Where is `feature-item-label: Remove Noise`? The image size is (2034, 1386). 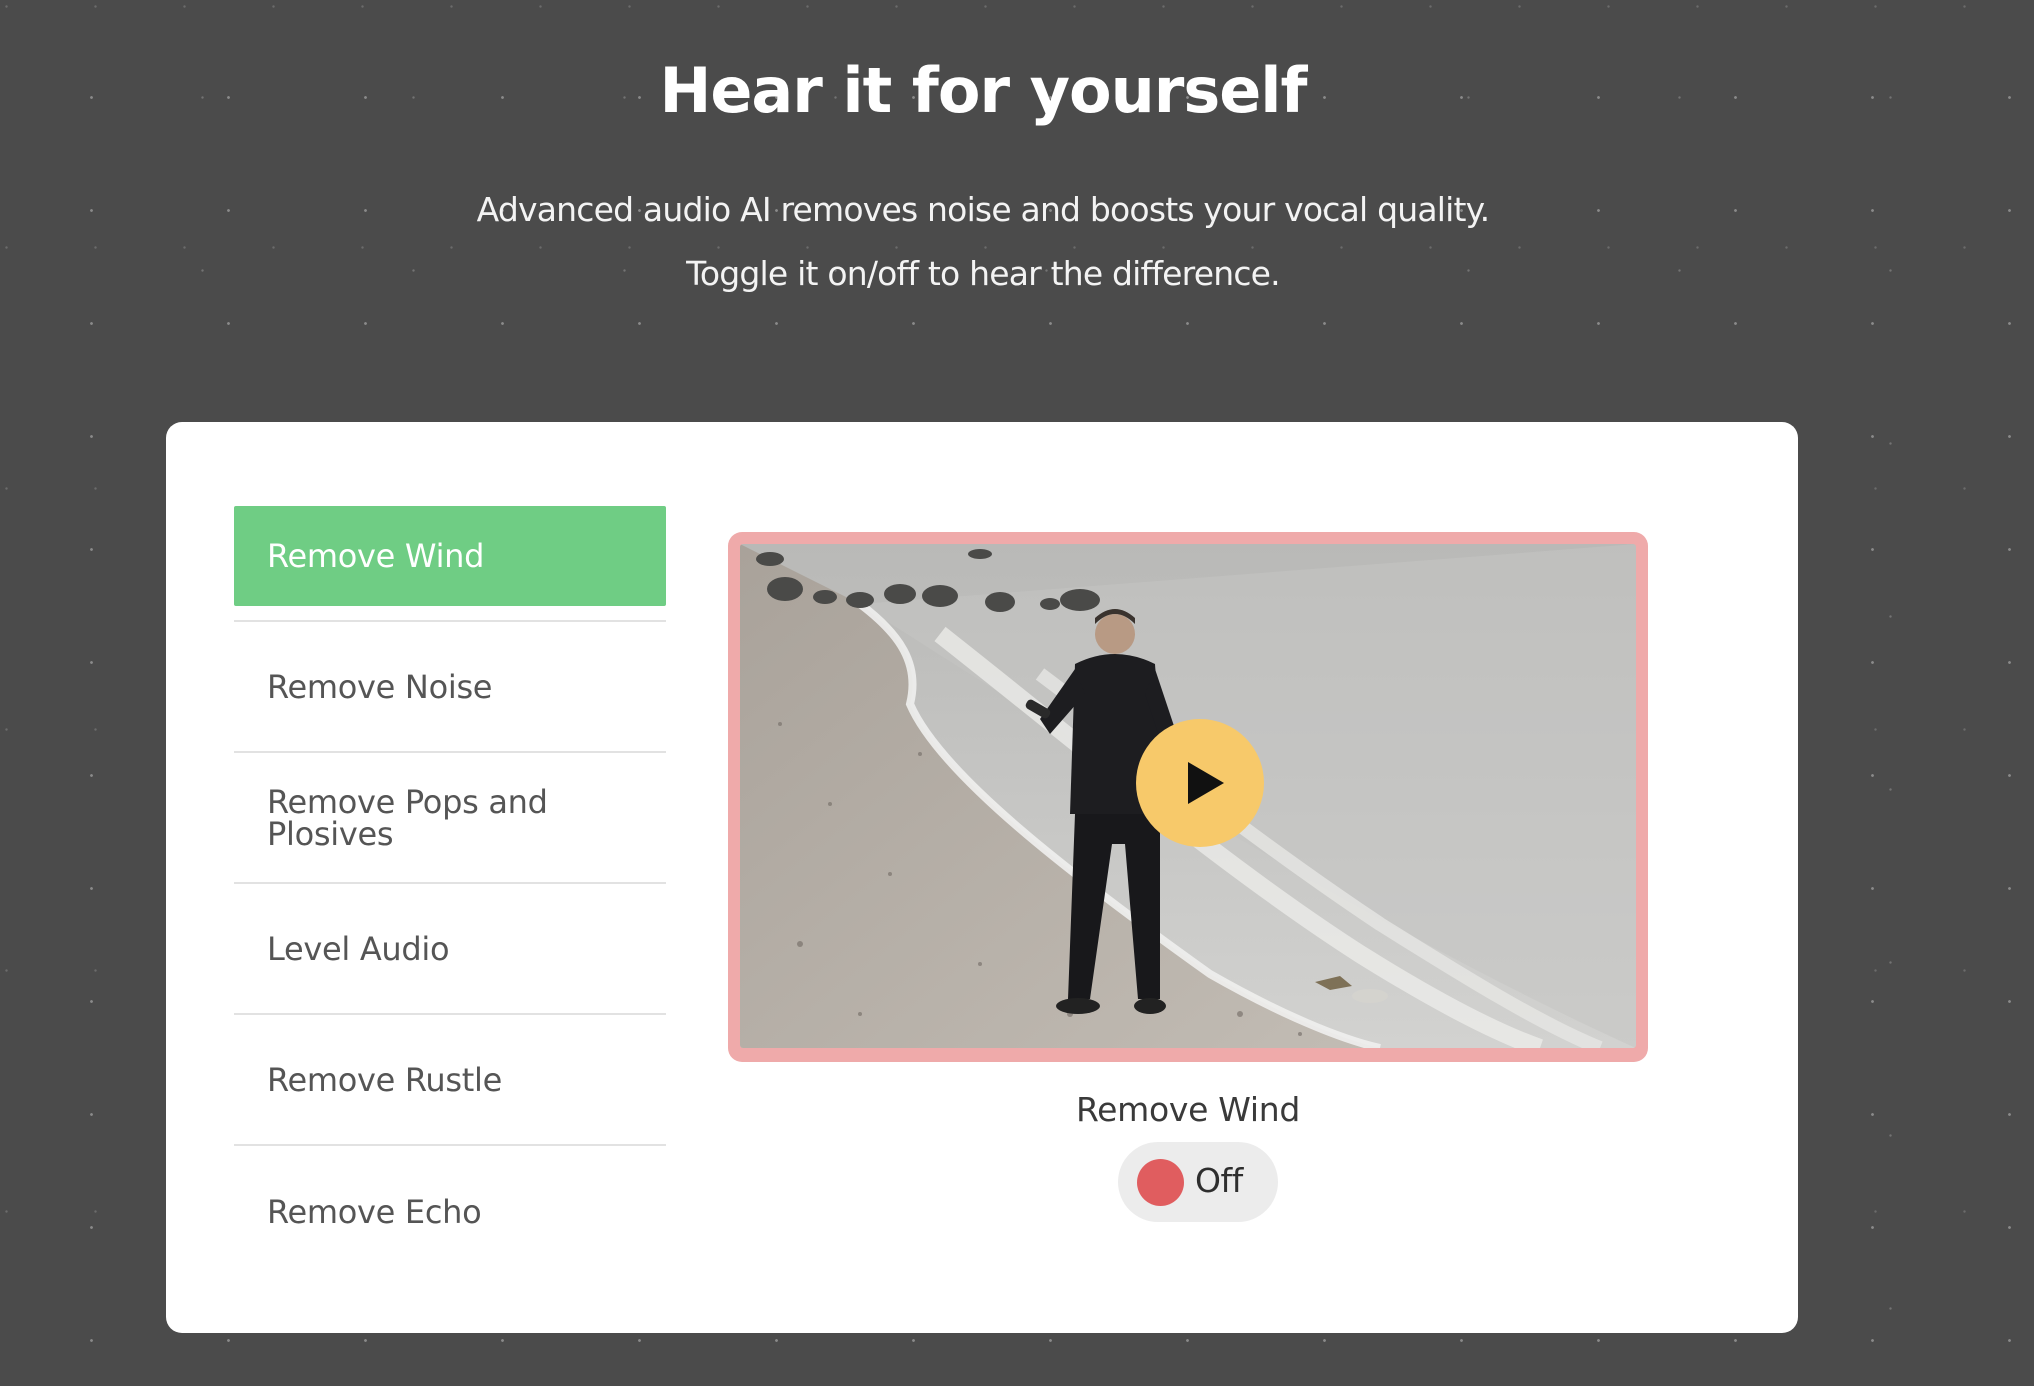
feature-item-label: Remove Noise is located at coordinates (380, 686).